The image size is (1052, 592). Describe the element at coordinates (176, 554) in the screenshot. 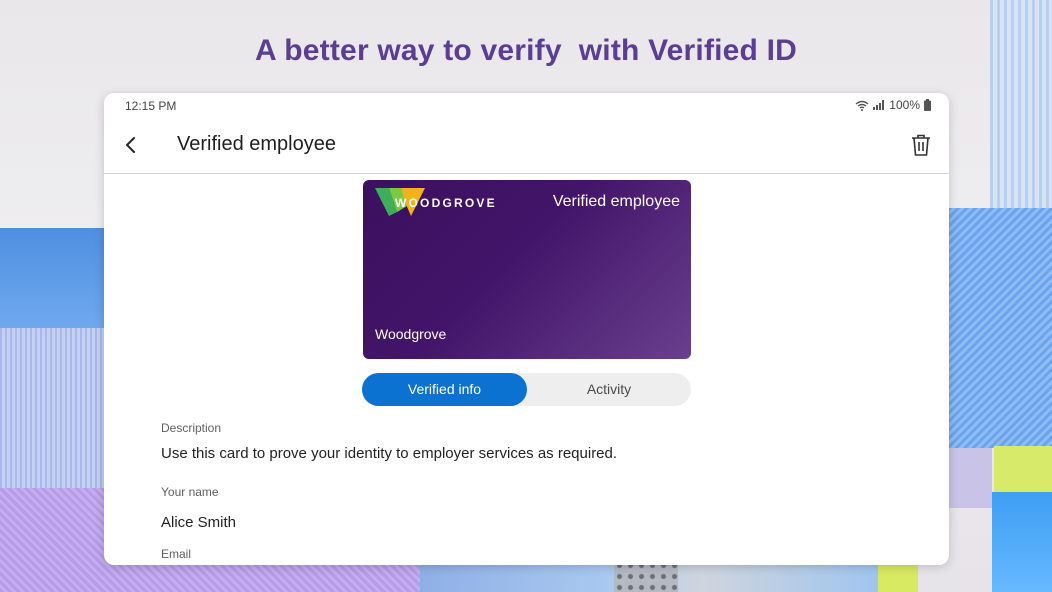

I see `email-label: Email` at that location.